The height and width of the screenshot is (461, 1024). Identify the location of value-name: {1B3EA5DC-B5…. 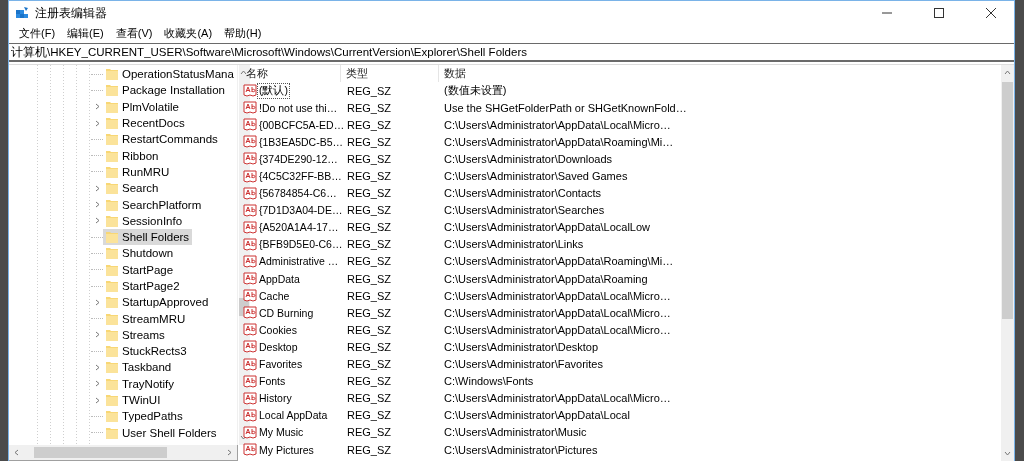
(301, 141).